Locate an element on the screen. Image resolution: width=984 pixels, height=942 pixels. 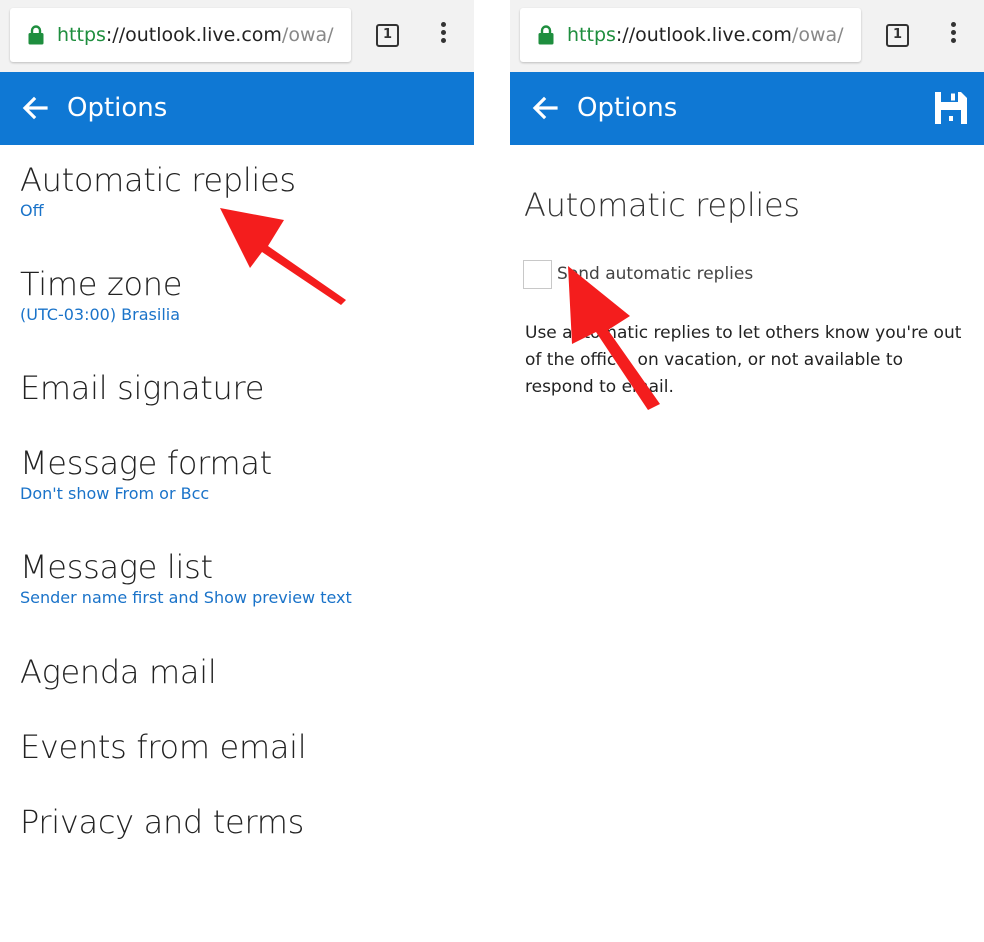
checkbox-label: Send automatic replies is located at coordinates (655, 274).